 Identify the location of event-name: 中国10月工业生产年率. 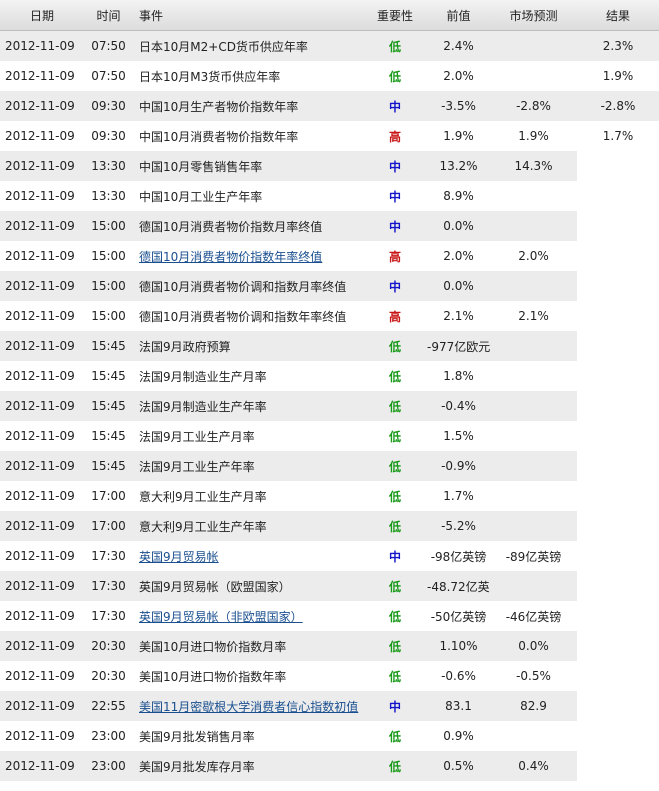
(248, 196).